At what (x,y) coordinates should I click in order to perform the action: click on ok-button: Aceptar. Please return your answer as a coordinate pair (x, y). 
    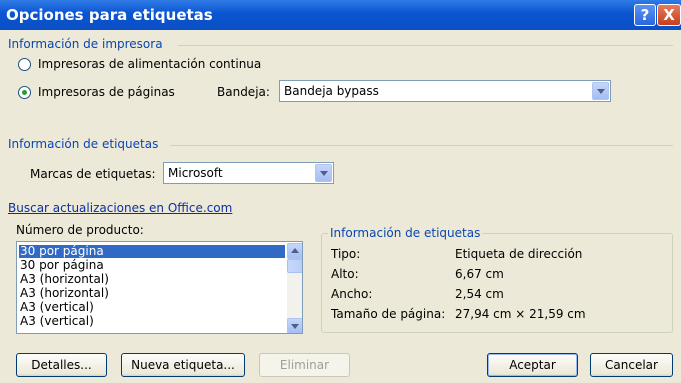
    Looking at the image, I should click on (532, 365).